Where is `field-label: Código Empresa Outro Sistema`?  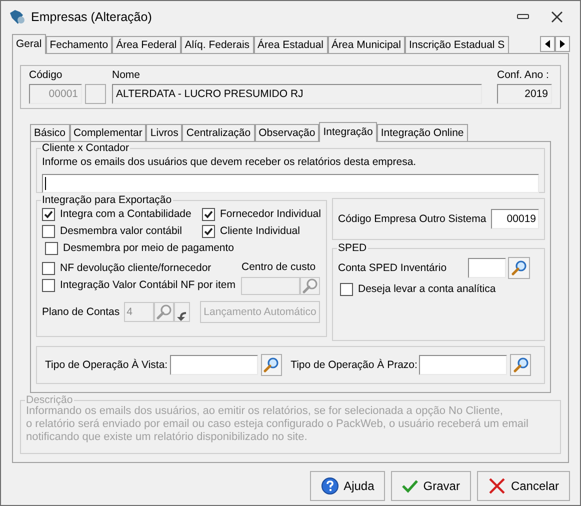
field-label: Código Empresa Outro Sistema is located at coordinates (412, 219).